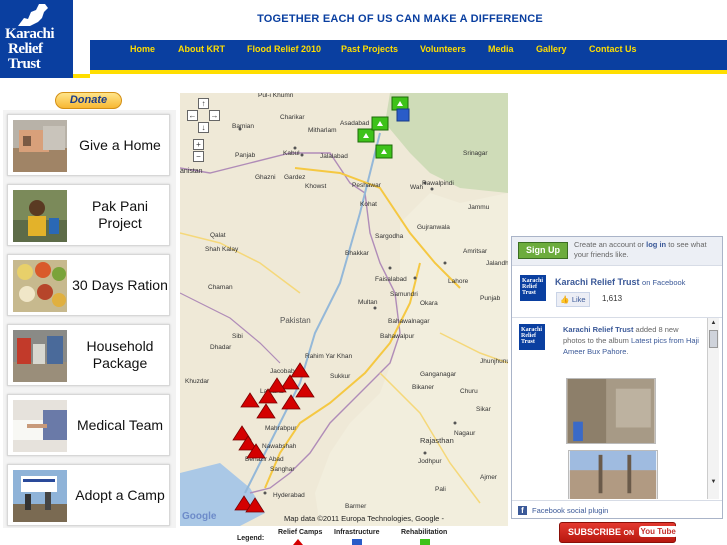  What do you see at coordinates (425, 542) in the screenshot?
I see `legend-rehabilitation-icon` at bounding box center [425, 542].